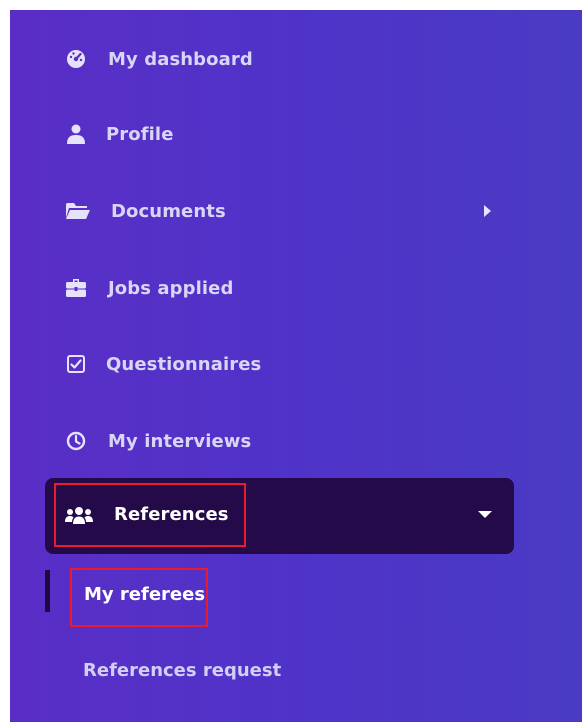  Describe the element at coordinates (296, 59) in the screenshot. I see `nav-item-my-dashboard: My dashboard` at that location.